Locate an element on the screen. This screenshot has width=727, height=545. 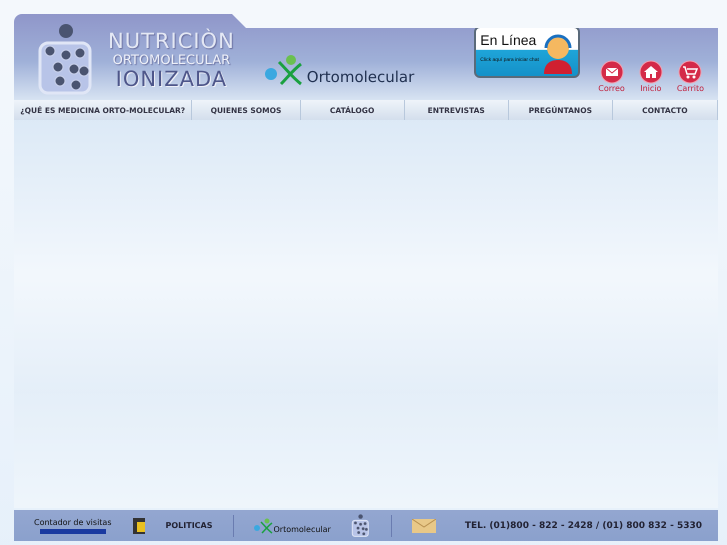
mail-icon is located at coordinates (612, 72).